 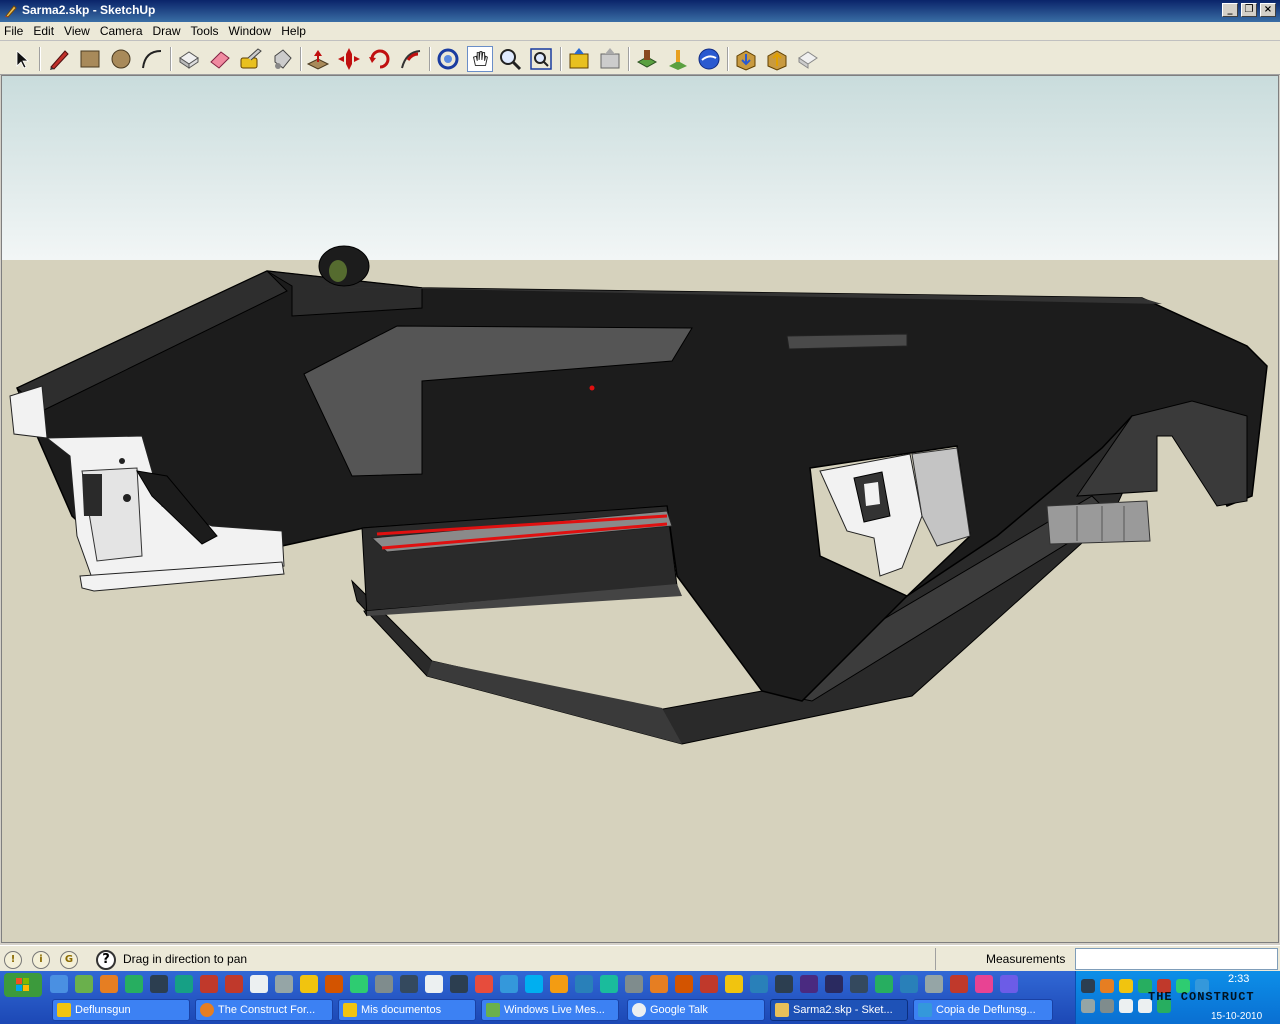 I want to click on circle-icon, so click(x=121, y=59).